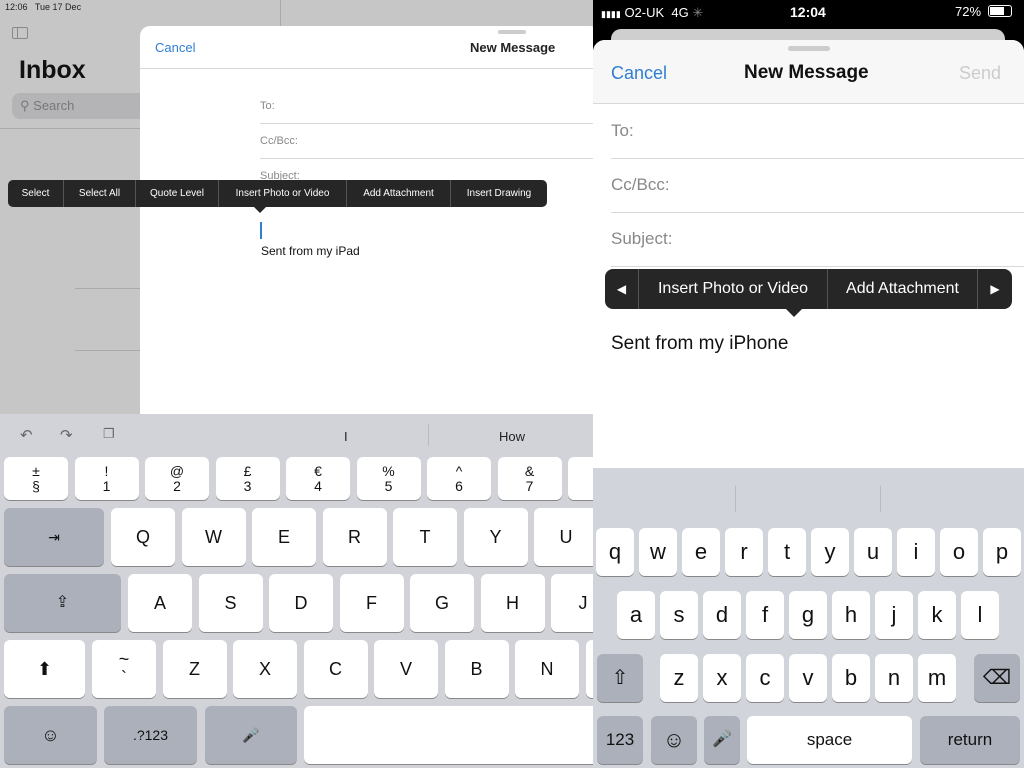  I want to click on suggestion: I, so click(346, 436).